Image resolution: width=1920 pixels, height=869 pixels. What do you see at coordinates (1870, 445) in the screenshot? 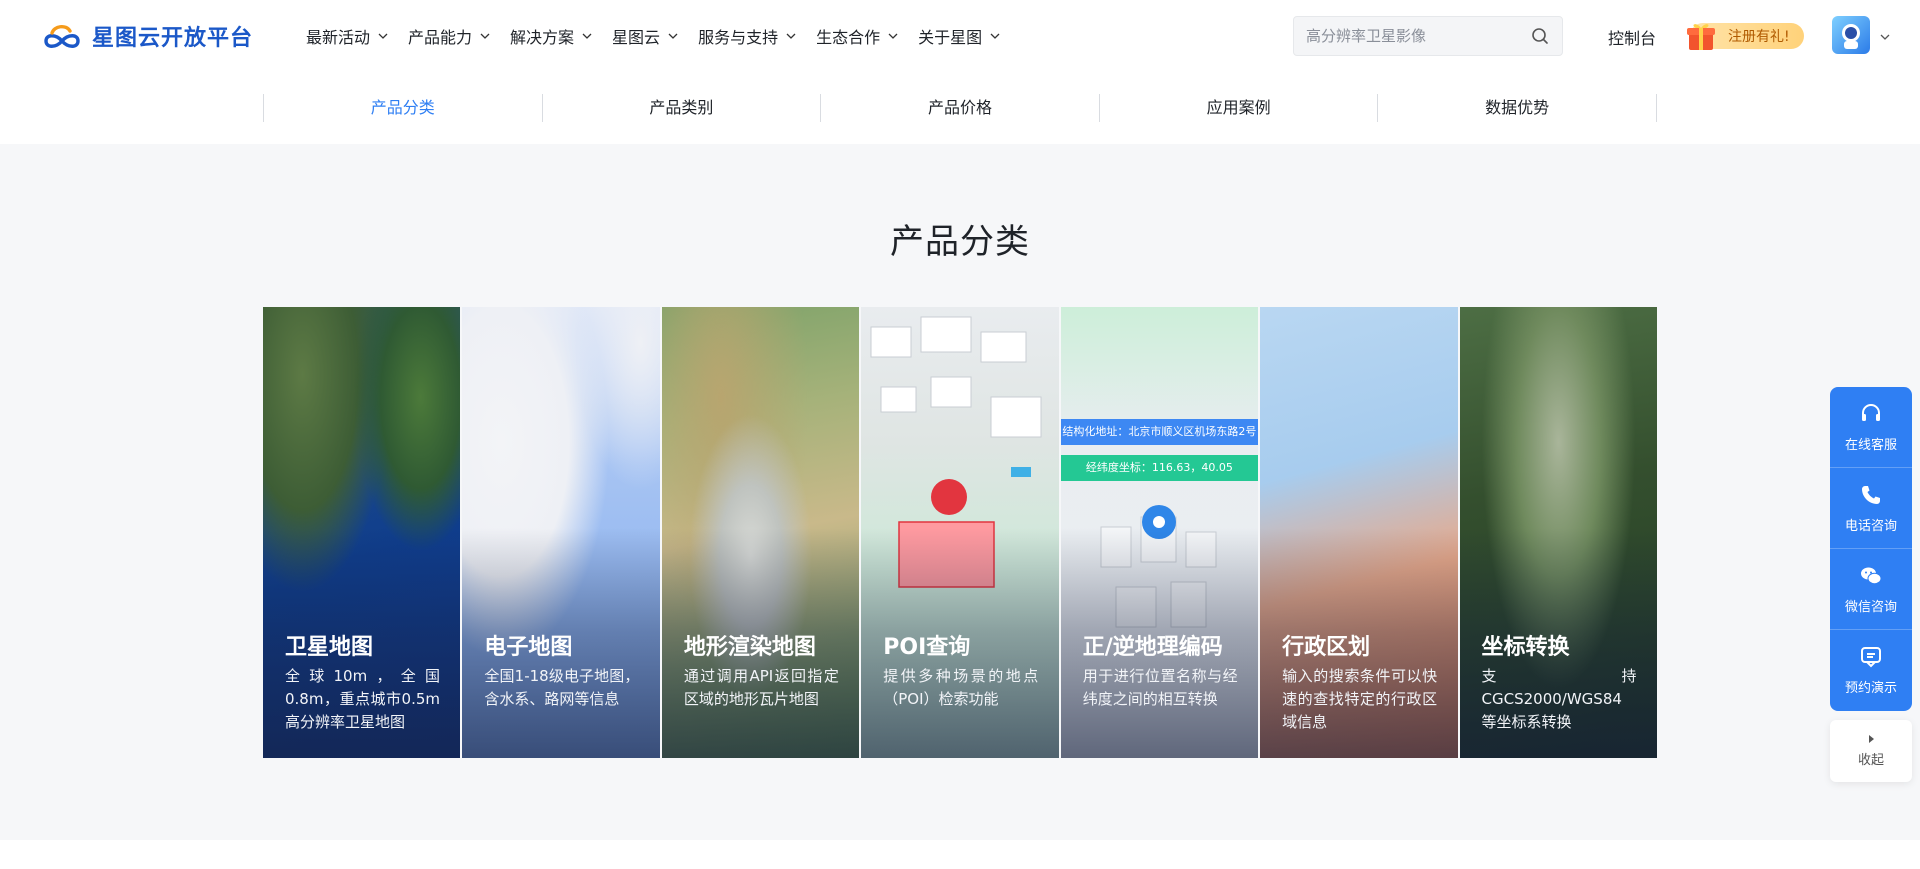
I see `float-item-label: 在线客服` at bounding box center [1870, 445].